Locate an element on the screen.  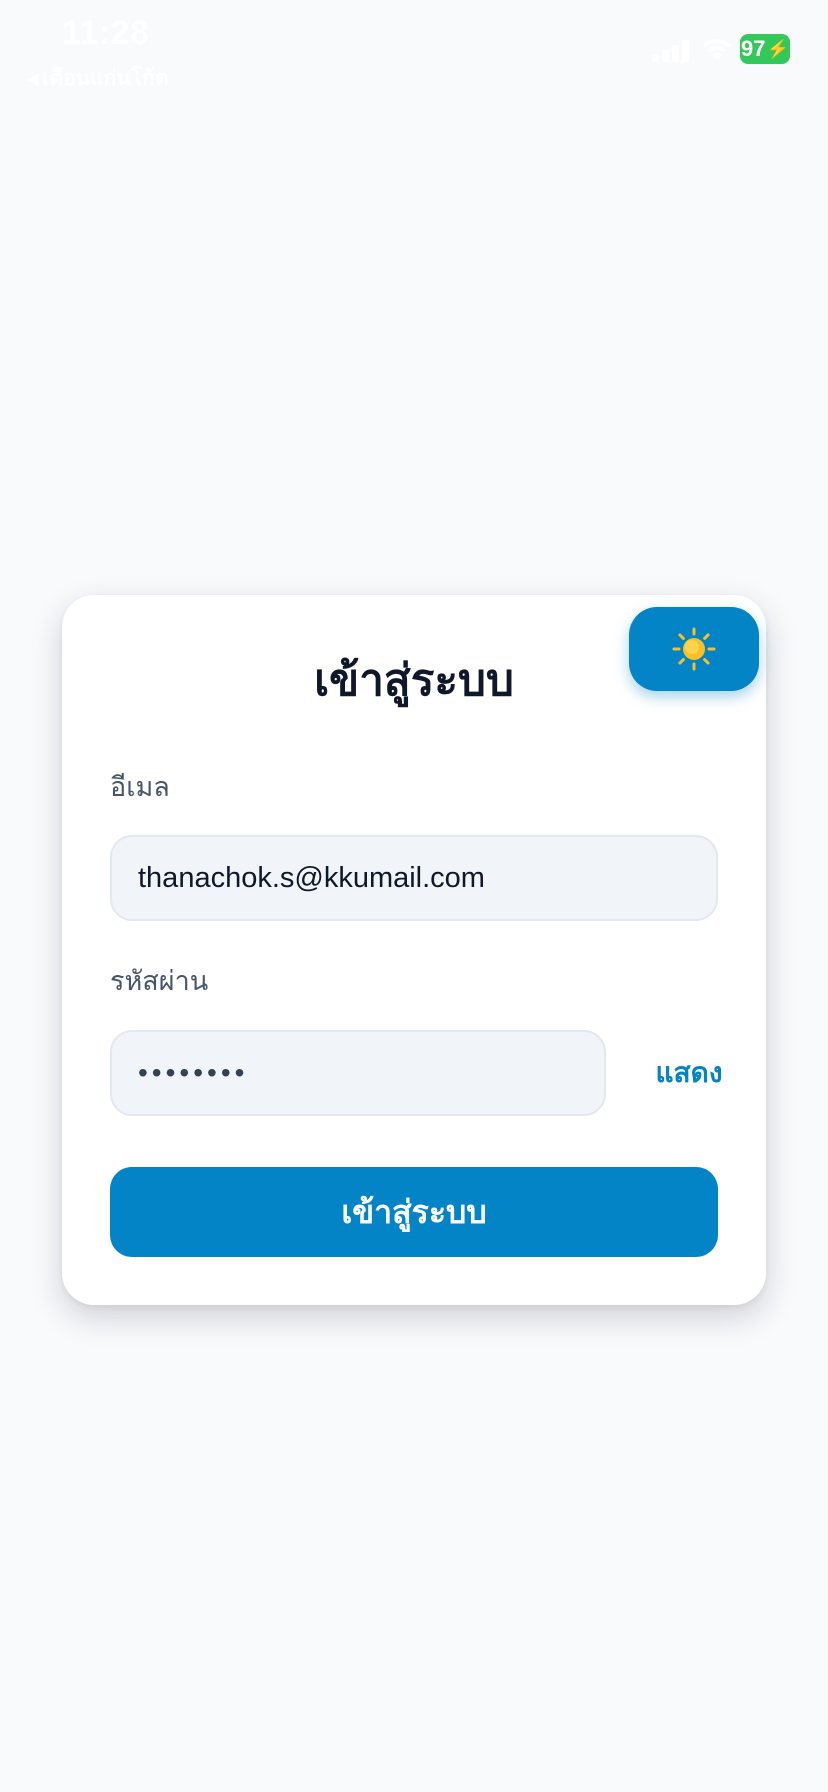
cellular-signal-icon is located at coordinates (672, 50).